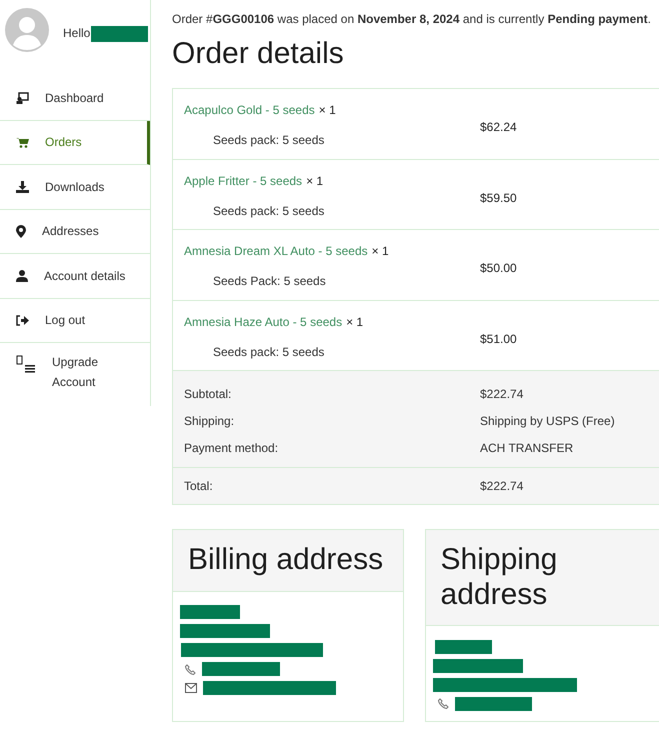  What do you see at coordinates (191, 688) in the screenshot?
I see `envelope-icon` at bounding box center [191, 688].